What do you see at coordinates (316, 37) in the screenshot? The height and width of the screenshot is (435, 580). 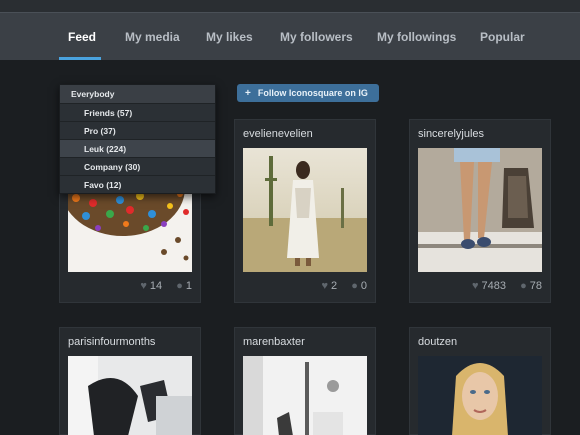 I see `tab-my-followers: My followers` at bounding box center [316, 37].